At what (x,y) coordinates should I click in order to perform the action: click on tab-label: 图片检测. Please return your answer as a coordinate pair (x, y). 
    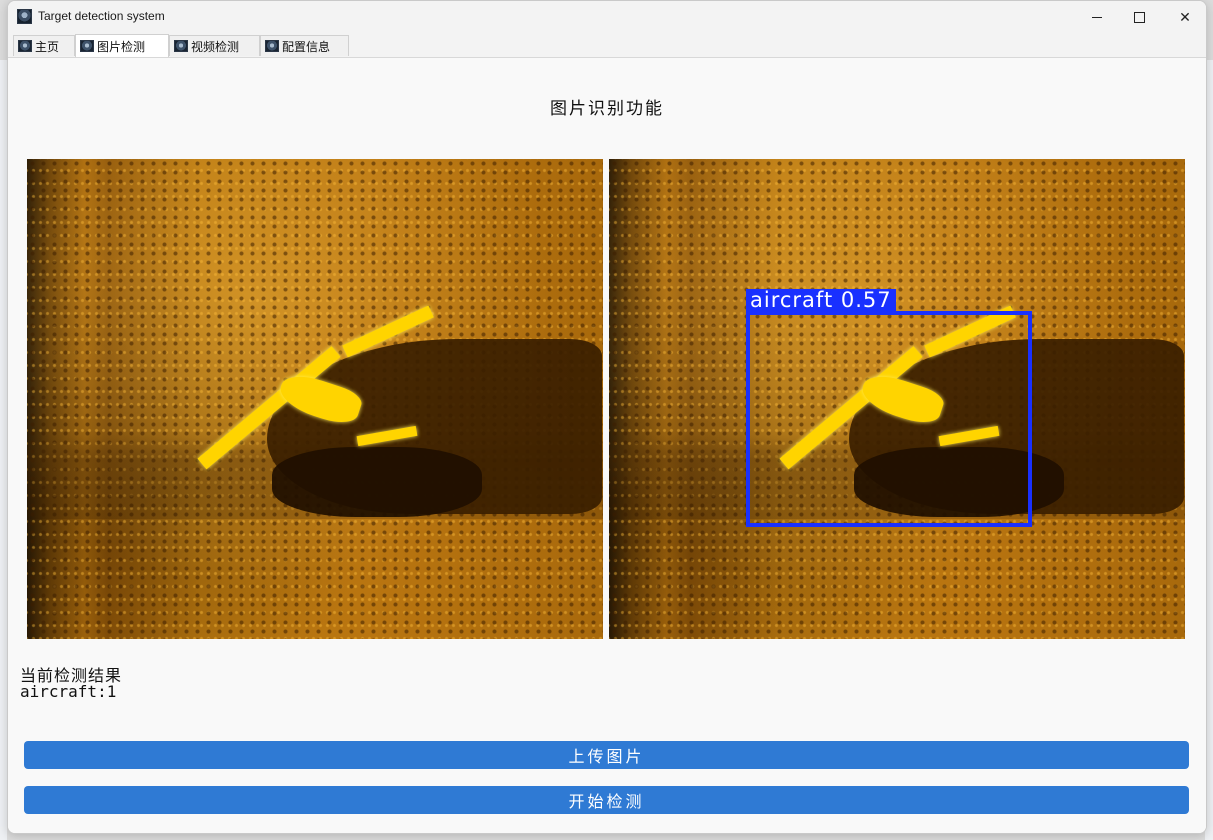
    Looking at the image, I should click on (121, 46).